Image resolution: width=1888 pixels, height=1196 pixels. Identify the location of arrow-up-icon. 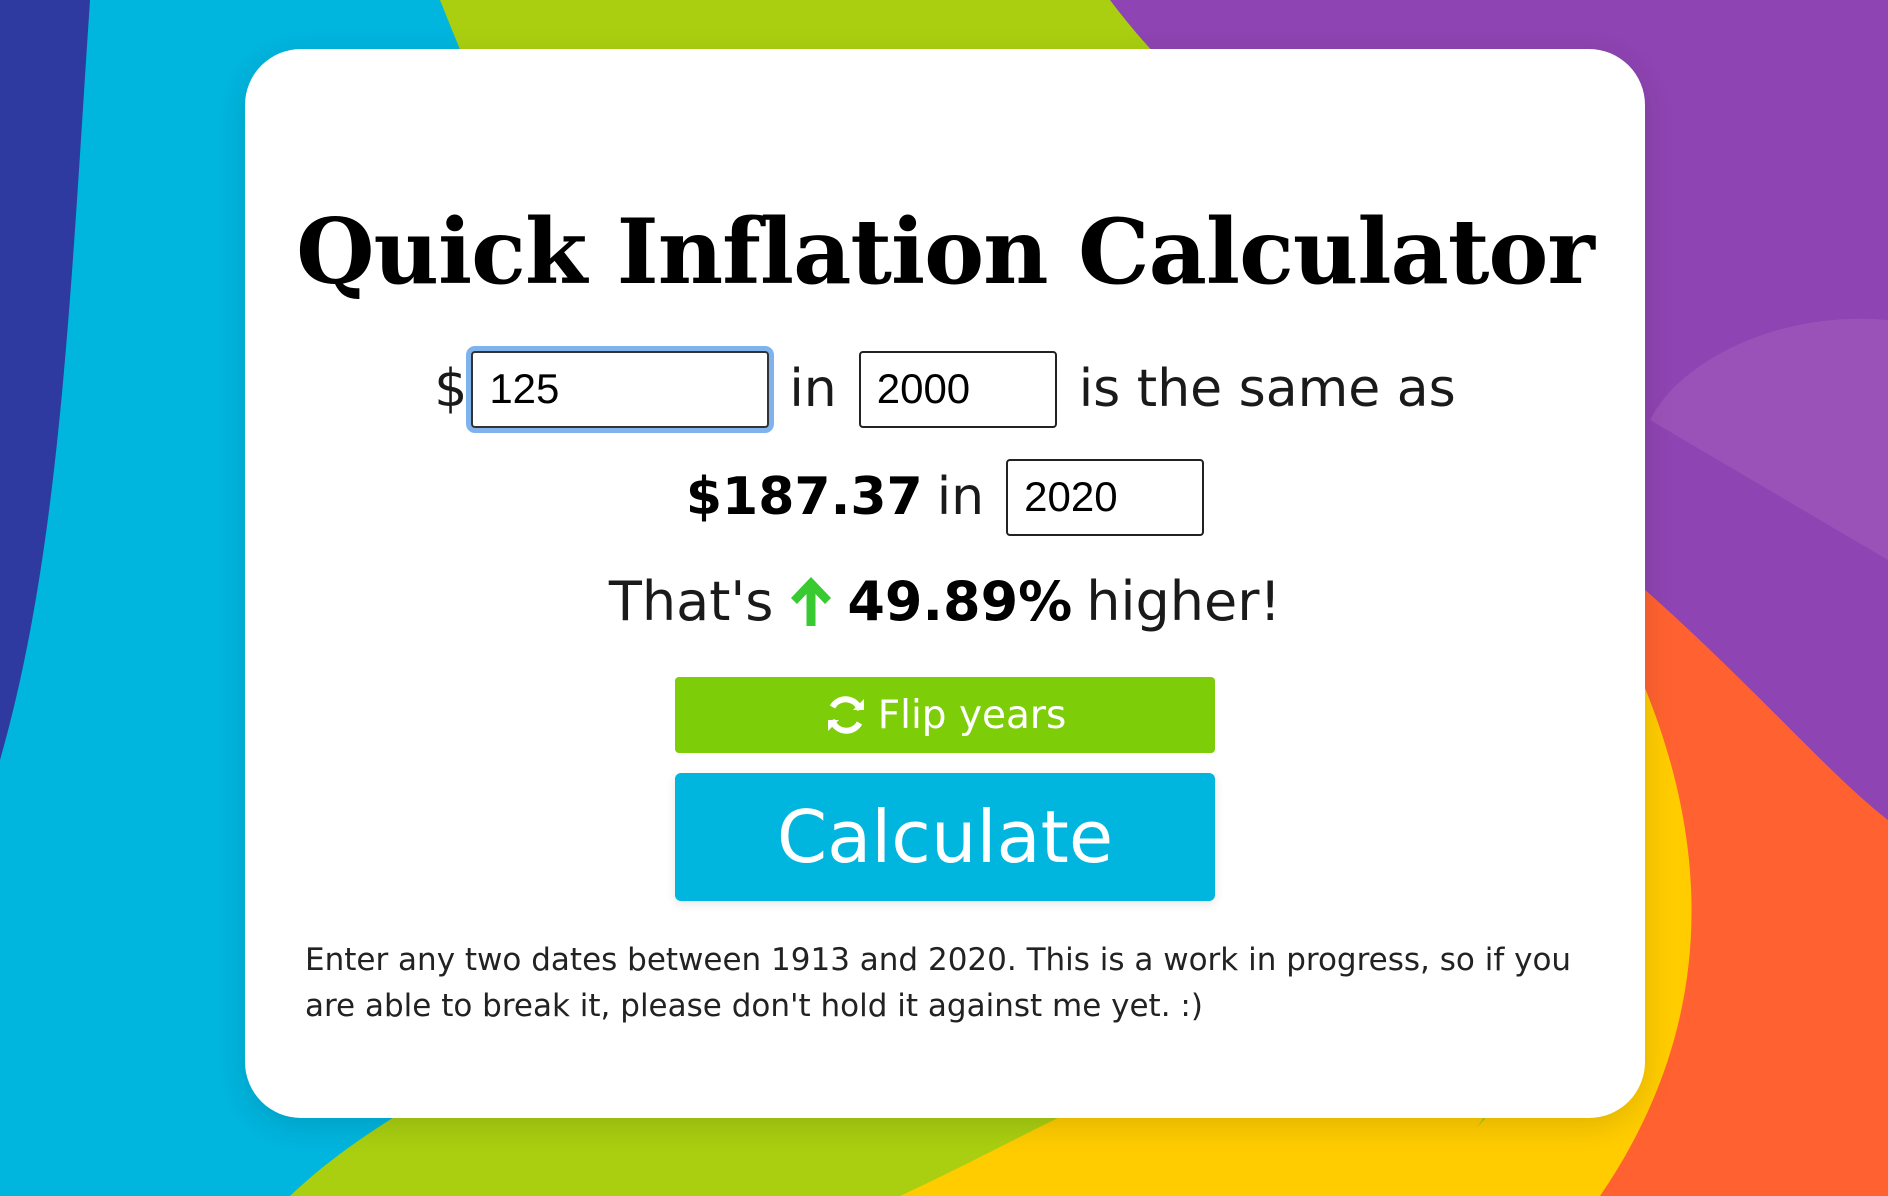
(811, 601).